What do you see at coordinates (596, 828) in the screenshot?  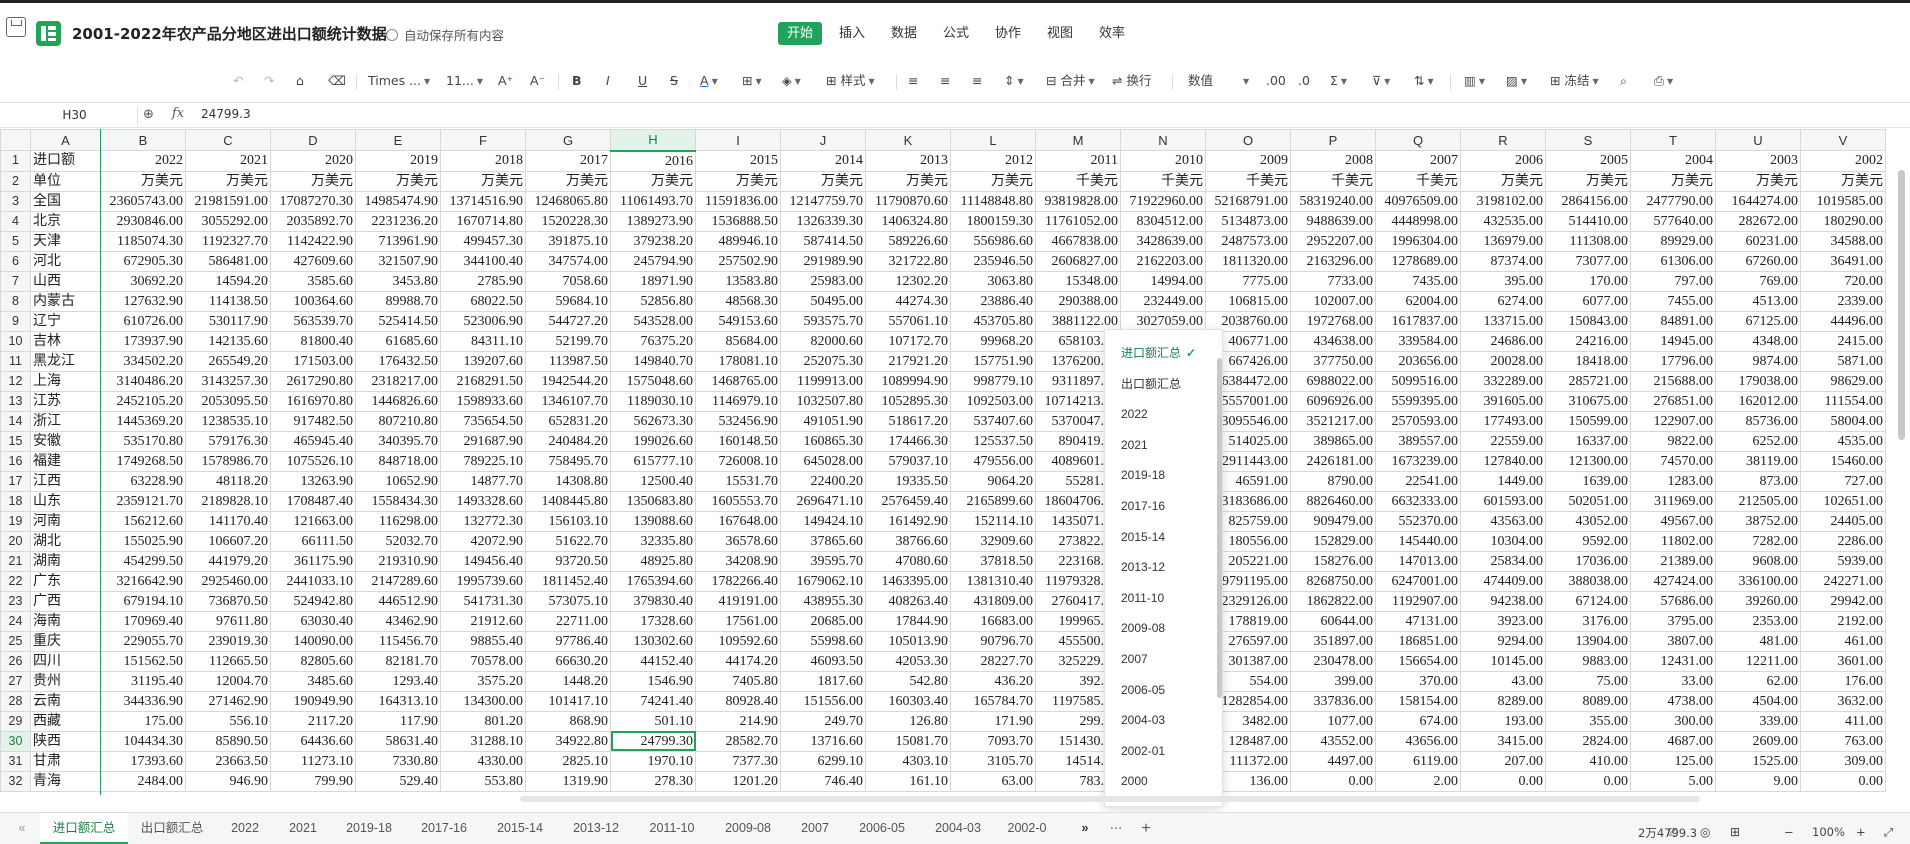 I see `sheet-tab: 2013-12` at bounding box center [596, 828].